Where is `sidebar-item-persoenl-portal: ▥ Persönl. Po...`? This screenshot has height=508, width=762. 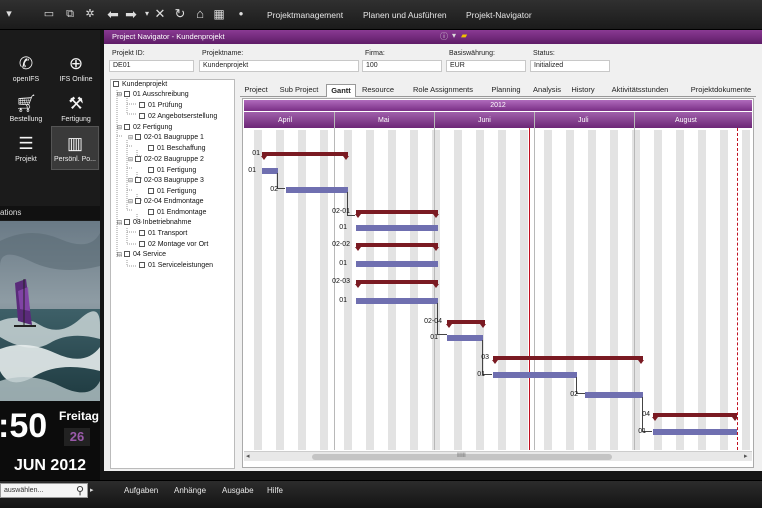
sidebar-item-persoenl-portal: ▥ Persönl. Po... is located at coordinates (75, 148).